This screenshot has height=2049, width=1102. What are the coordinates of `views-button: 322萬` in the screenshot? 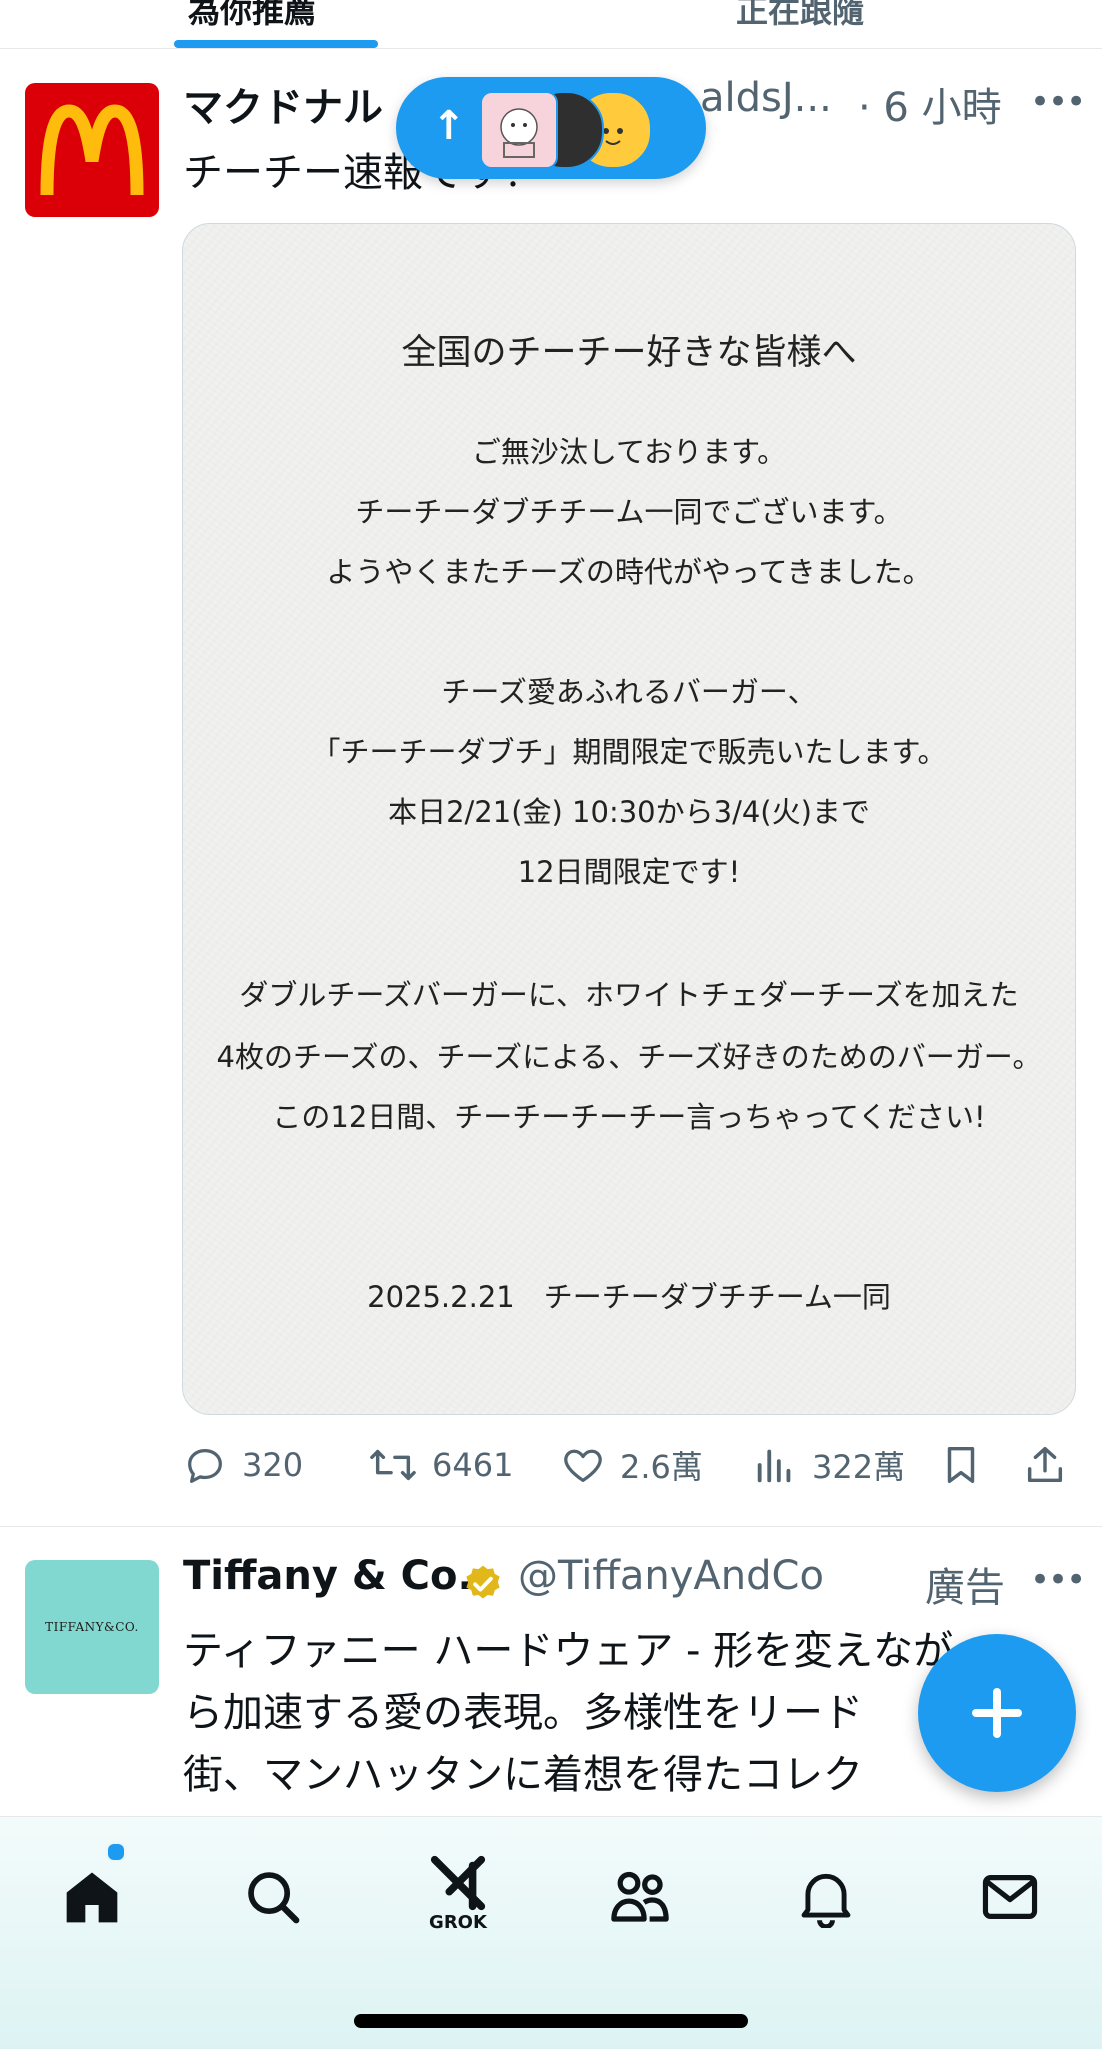 It's located at (828, 1465).